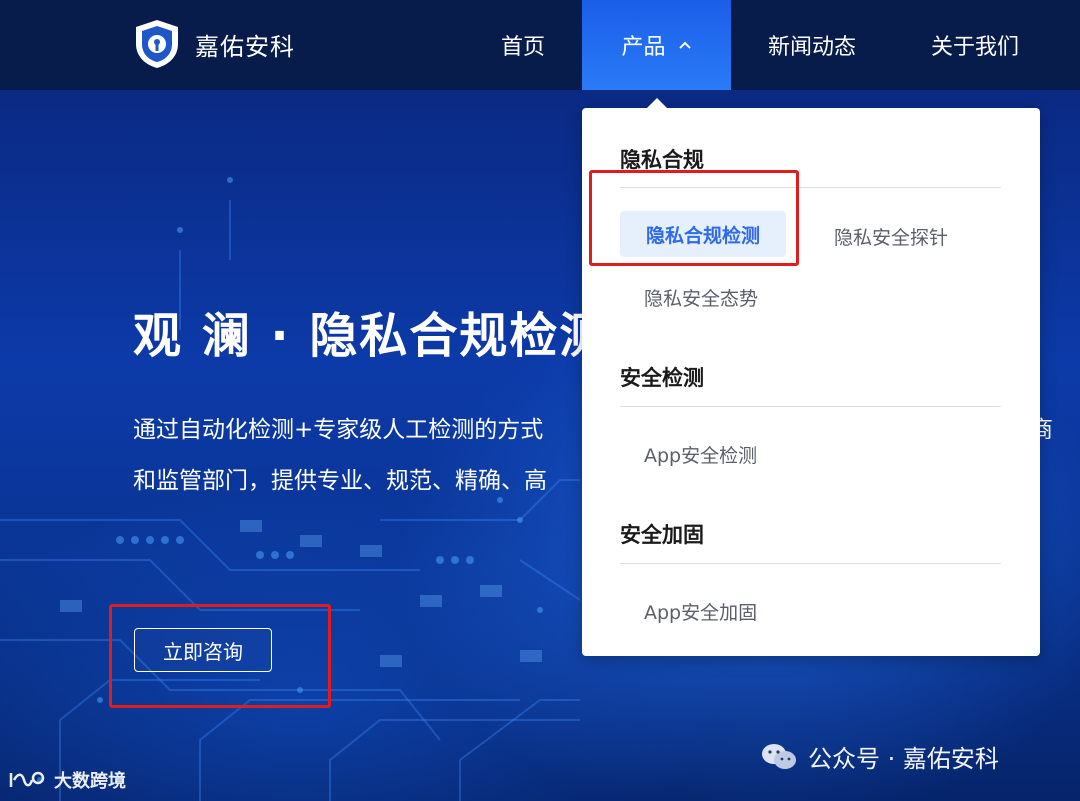  Describe the element at coordinates (811, 47) in the screenshot. I see `nav-news-label: 新闻动态` at that location.